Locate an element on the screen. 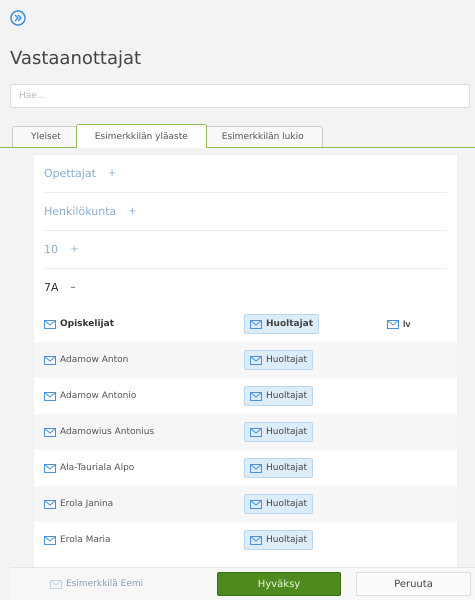  recipient-name: Opiskelijat is located at coordinates (144, 324).